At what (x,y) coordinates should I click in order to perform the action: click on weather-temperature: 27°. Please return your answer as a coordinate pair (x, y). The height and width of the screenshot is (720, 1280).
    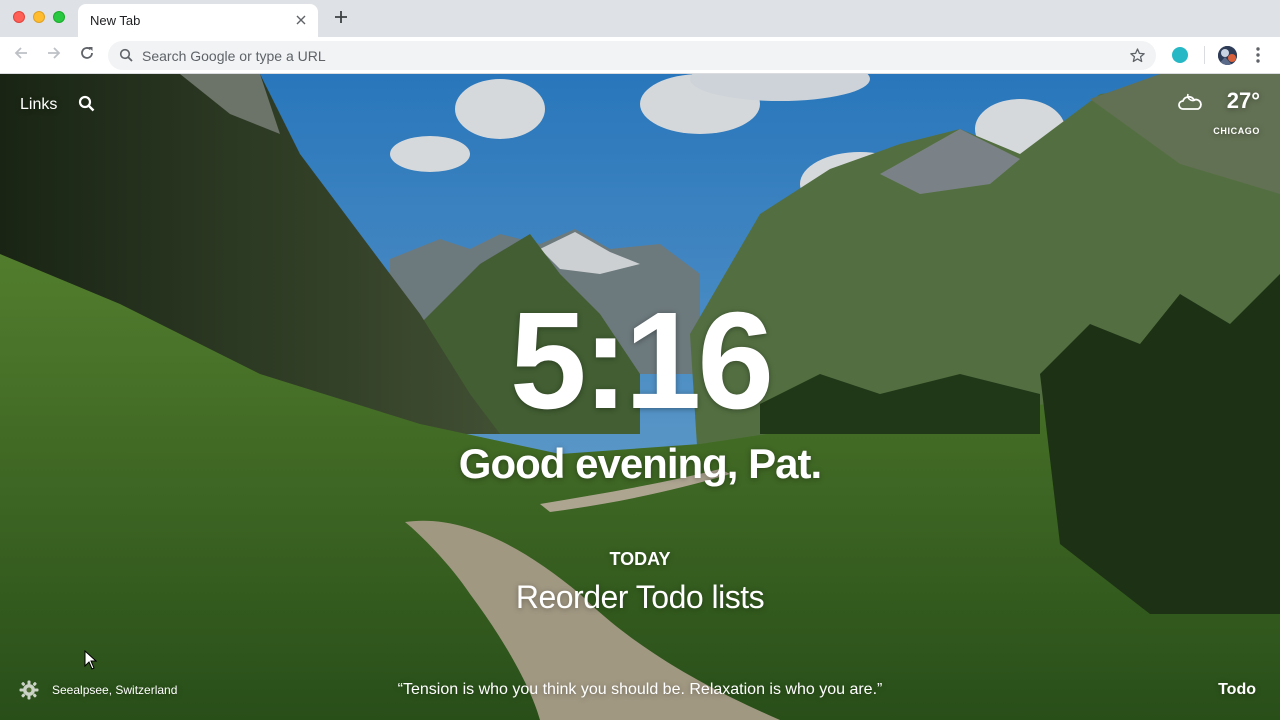
    Looking at the image, I should click on (1243, 100).